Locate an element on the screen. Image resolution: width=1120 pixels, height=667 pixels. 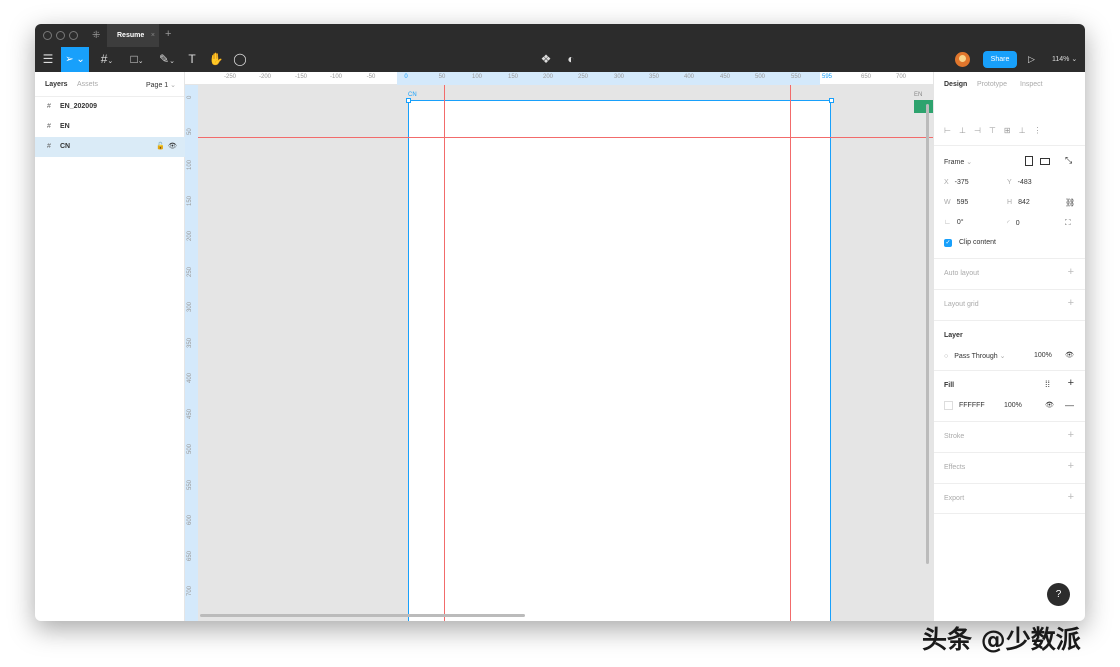
layer-item: # EN is located at coordinates (110, 127).